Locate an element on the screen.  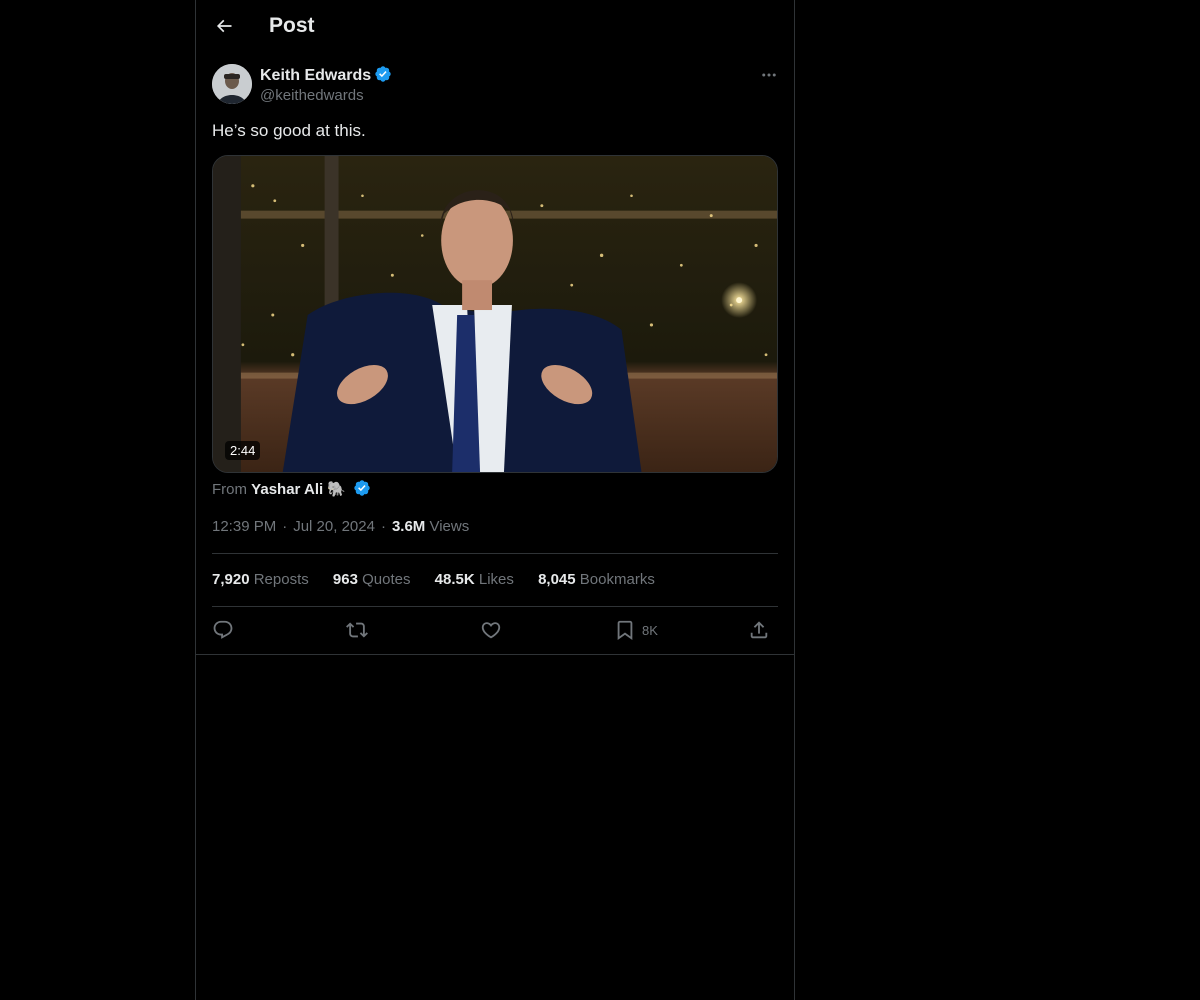
video-thumbnail is located at coordinates (495, 314).